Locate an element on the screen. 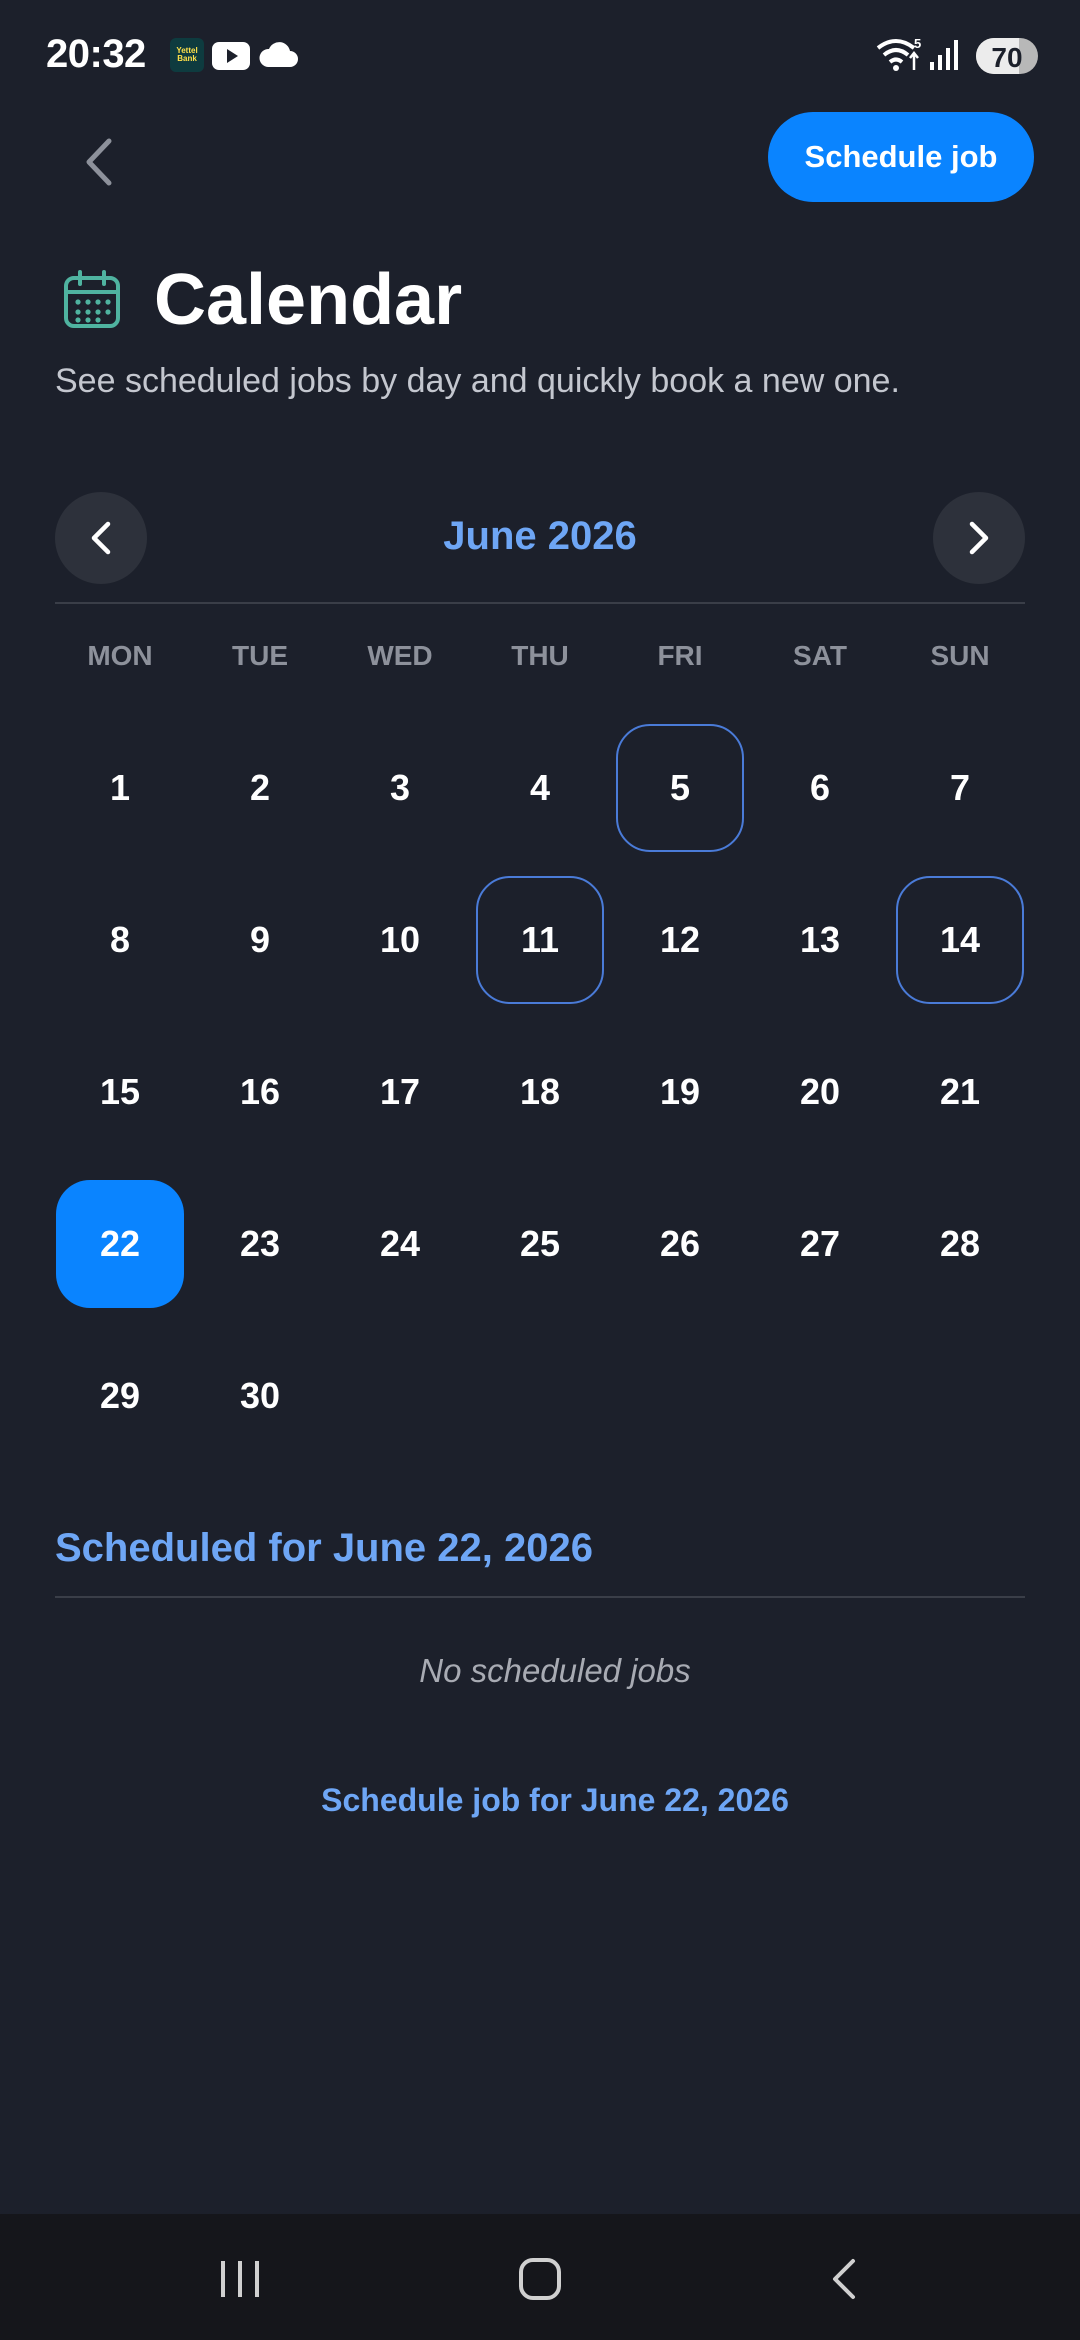 This screenshot has width=1080, height=2340. calendar-day-with-job: 14 is located at coordinates (960, 940).